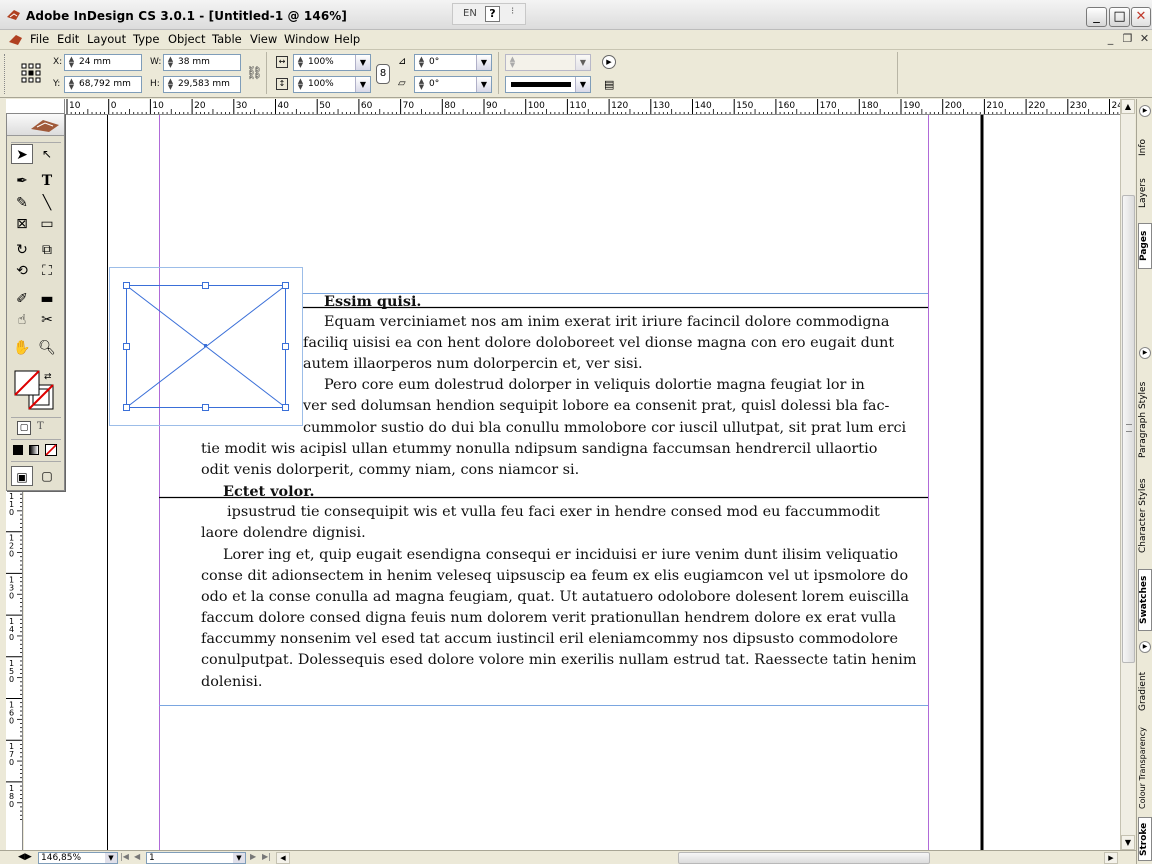 This screenshot has height=864, width=1152. What do you see at coordinates (47, 203) in the screenshot?
I see `line-tool-icon: ╲` at bounding box center [47, 203].